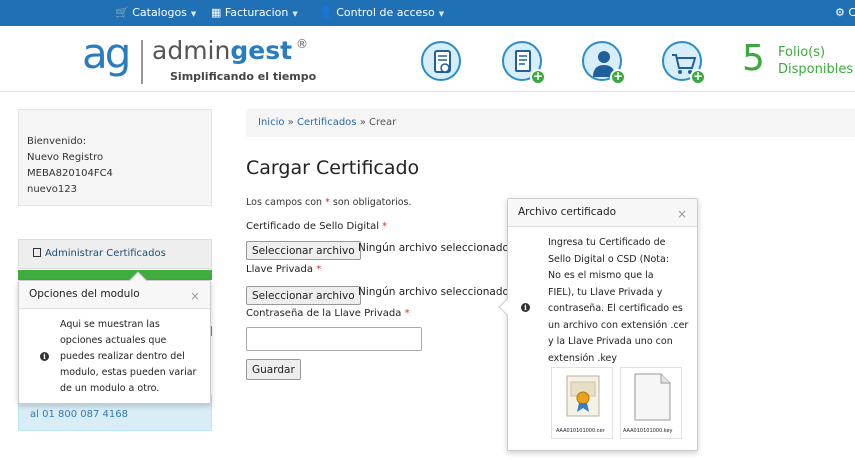 The width and height of the screenshot is (855, 460). What do you see at coordinates (271, 122) in the screenshot?
I see `breadcrumb-inicio: Inicio` at bounding box center [271, 122].